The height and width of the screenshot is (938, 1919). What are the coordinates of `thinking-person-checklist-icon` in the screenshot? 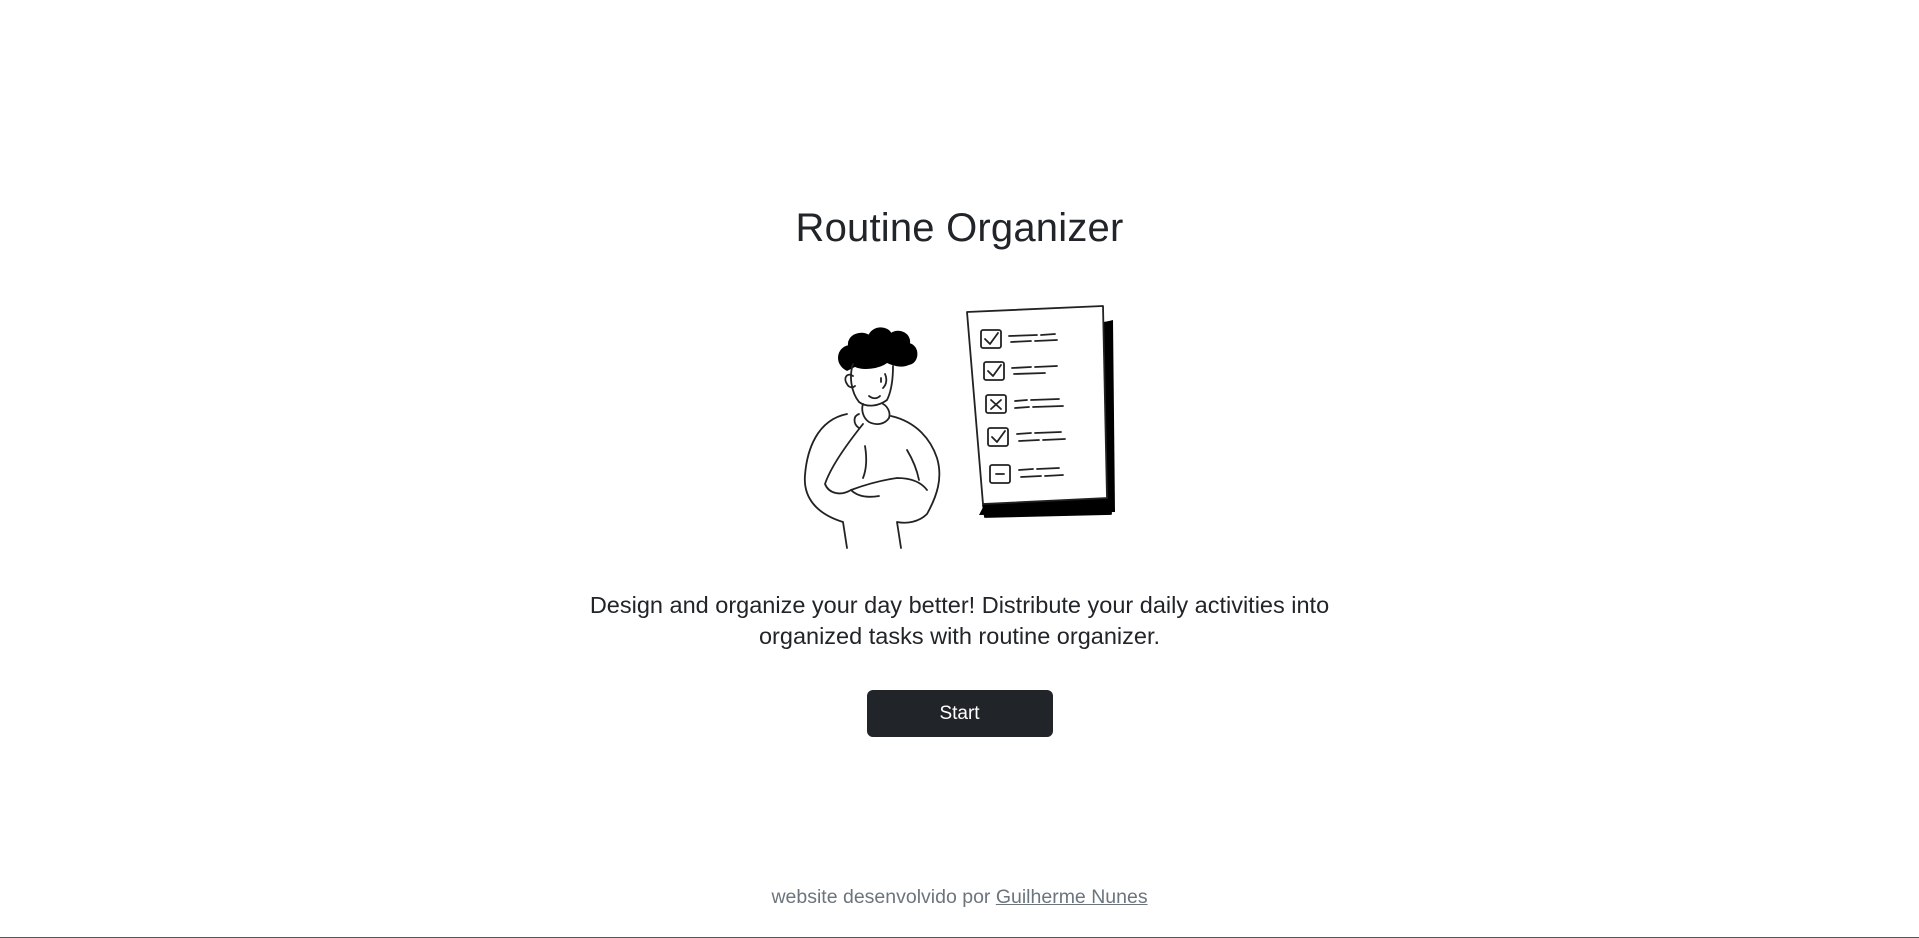 It's located at (959, 427).